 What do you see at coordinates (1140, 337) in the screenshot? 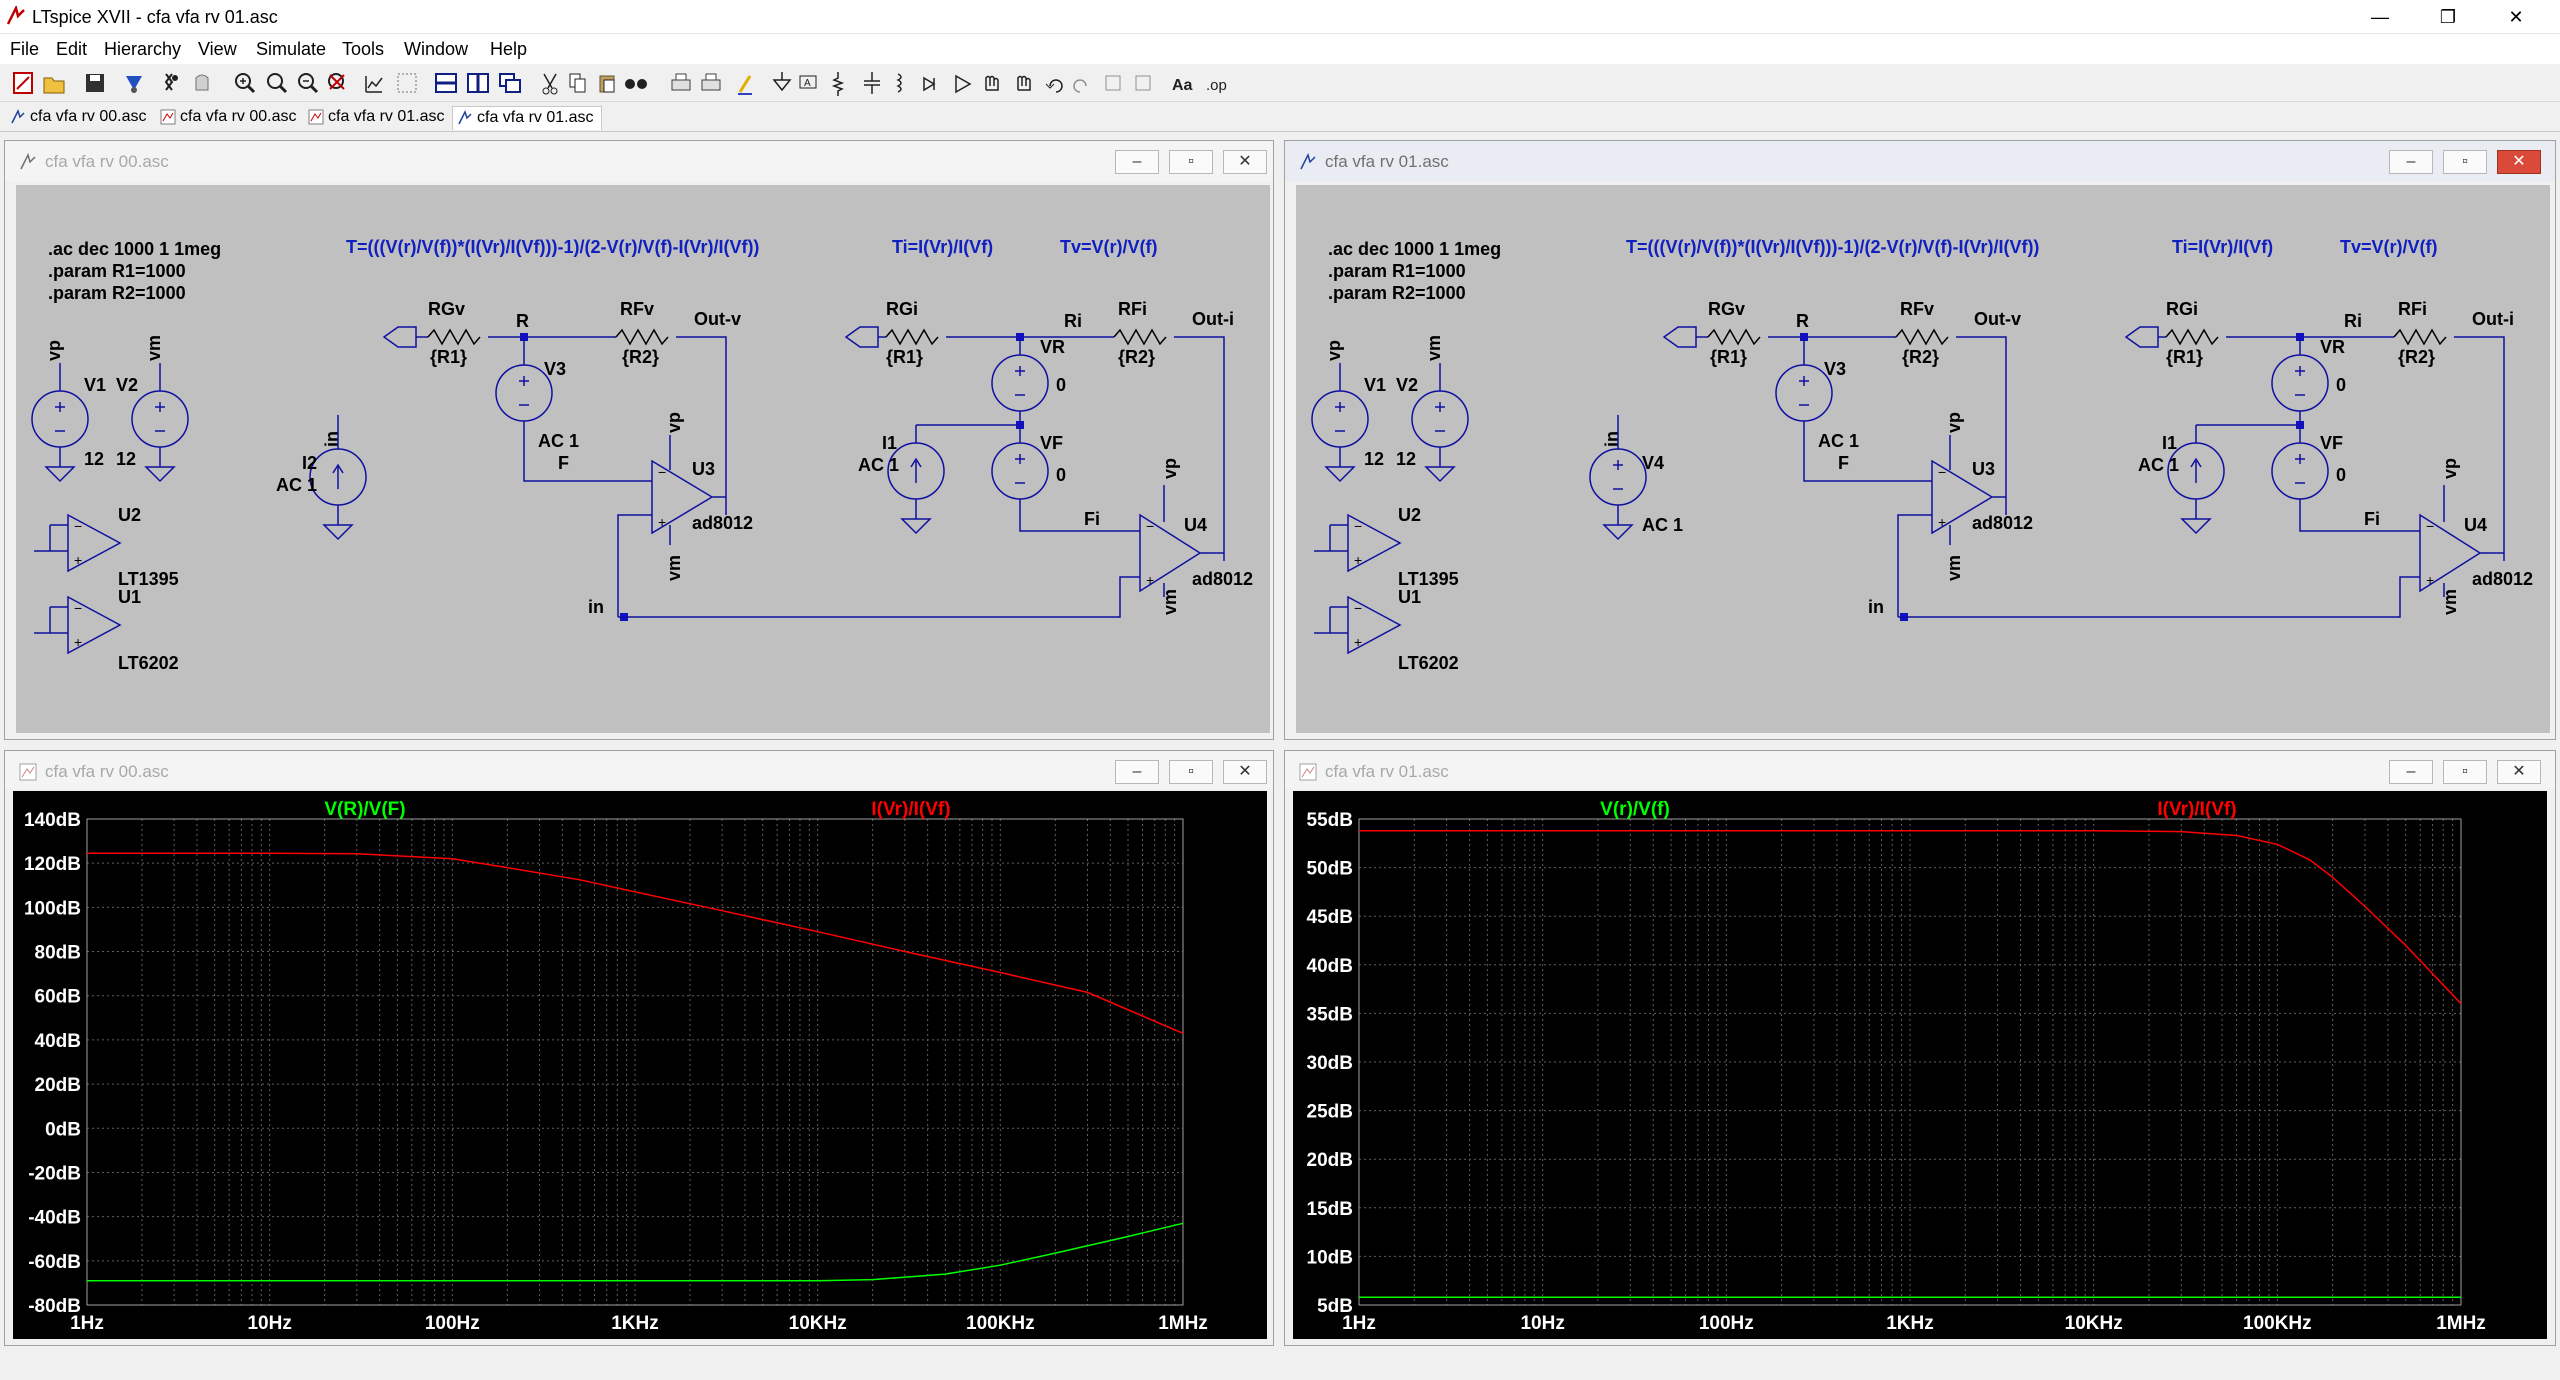
I see `resistor-symbol` at bounding box center [1140, 337].